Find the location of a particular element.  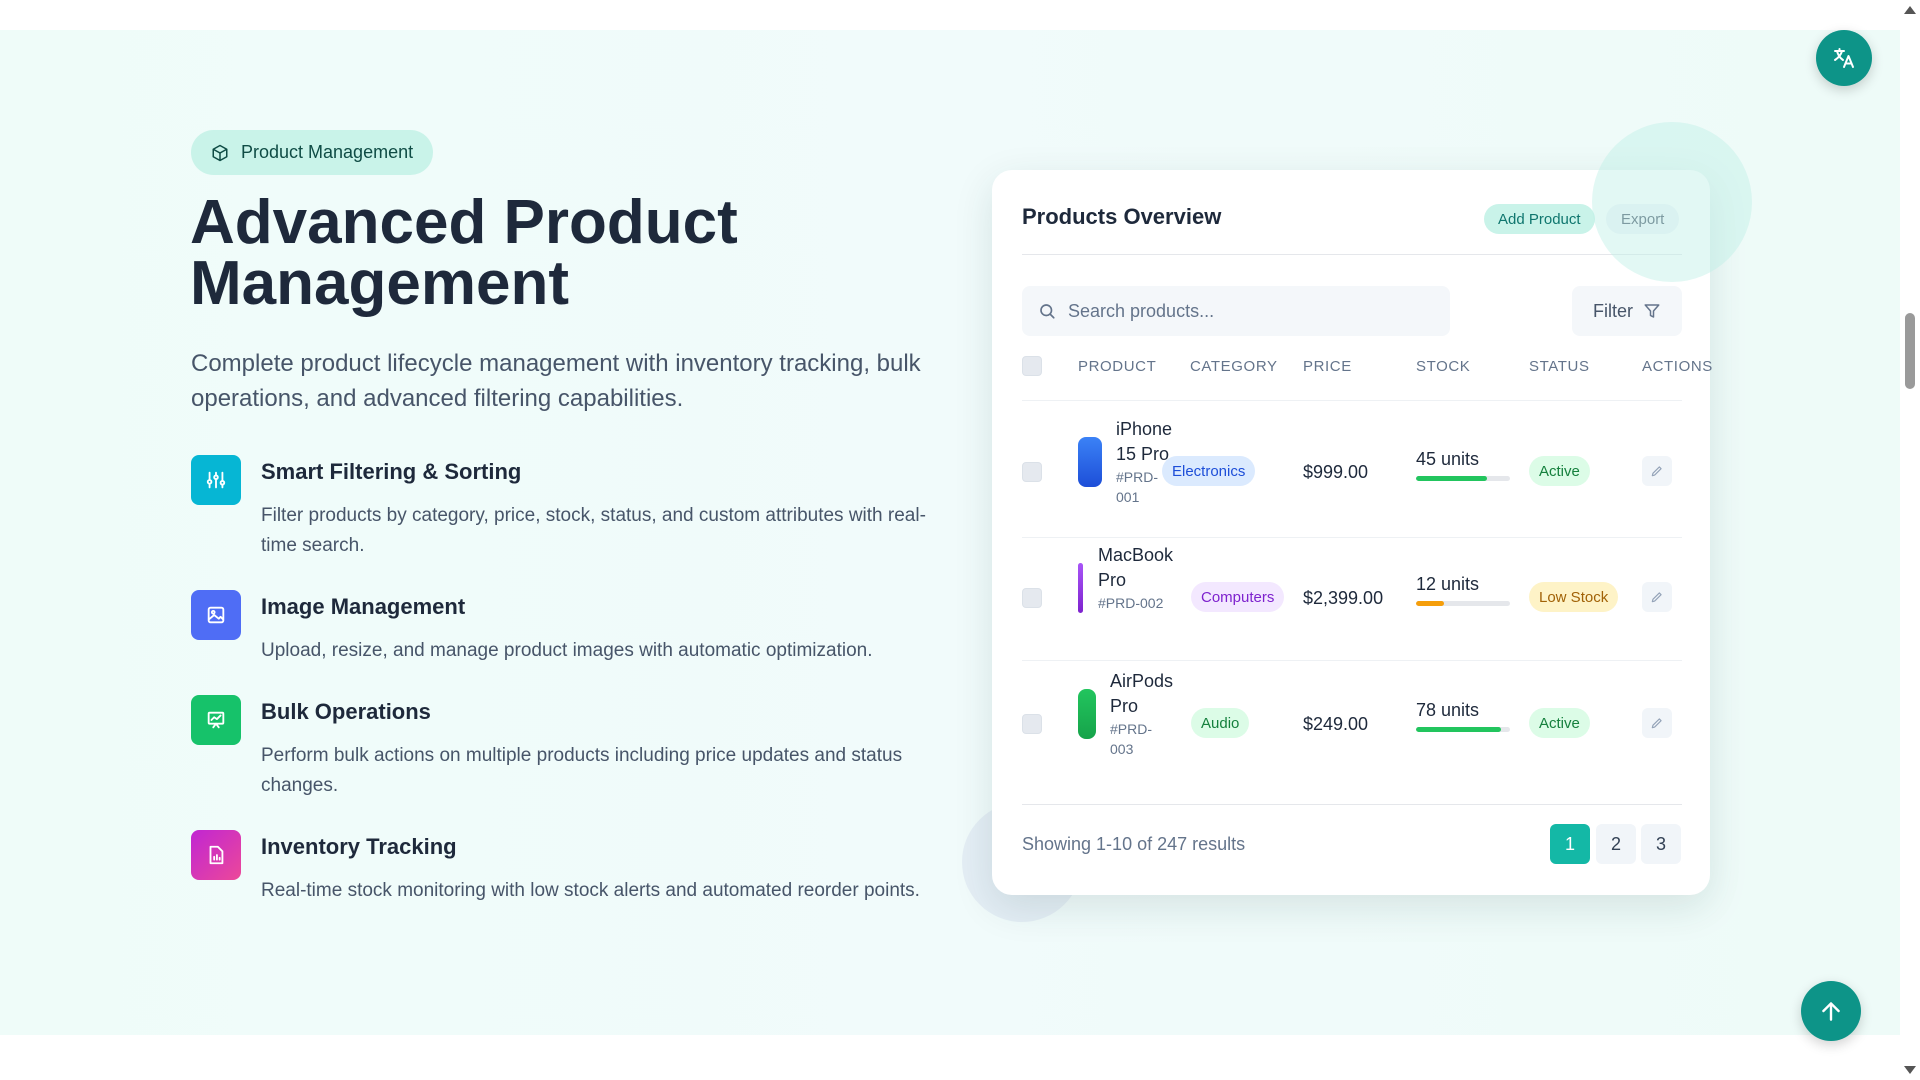

stock-label: 45 units is located at coordinates (1448, 459).